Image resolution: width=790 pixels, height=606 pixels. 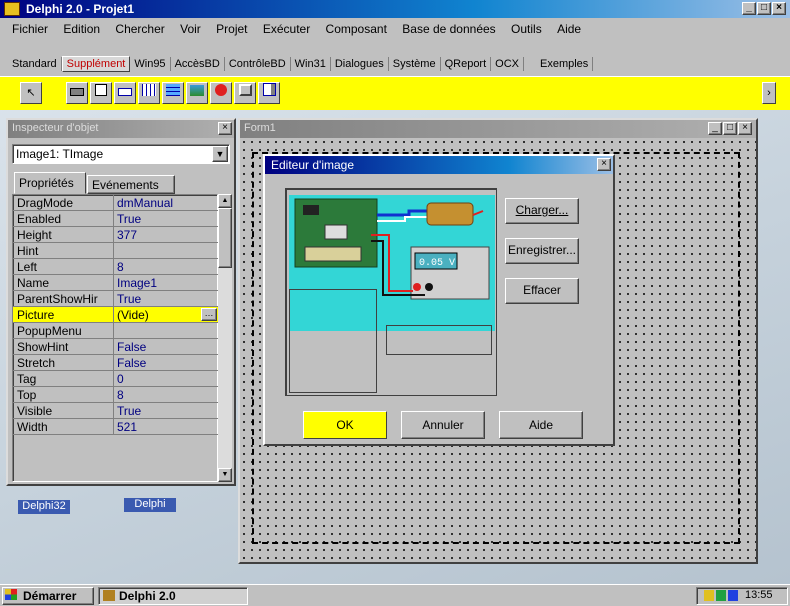 What do you see at coordinates (77, 93) in the screenshot?
I see `bitbtn-icon` at bounding box center [77, 93].